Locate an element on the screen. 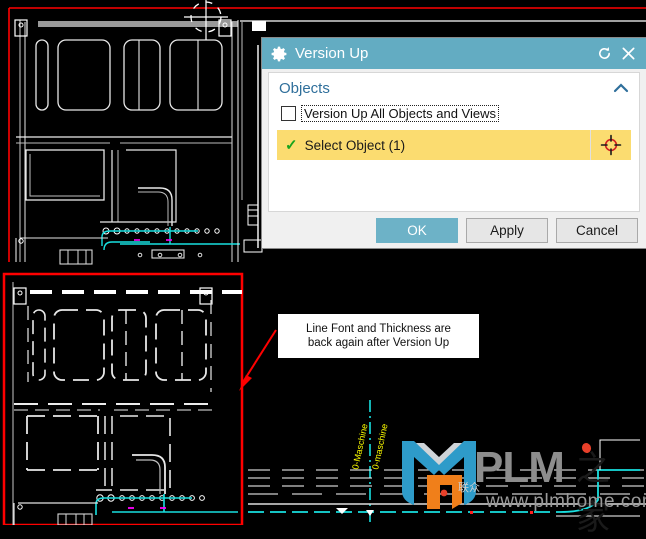 This screenshot has width=646, height=539. version-up-all-label: Version Up All Objects and Views is located at coordinates (400, 113).